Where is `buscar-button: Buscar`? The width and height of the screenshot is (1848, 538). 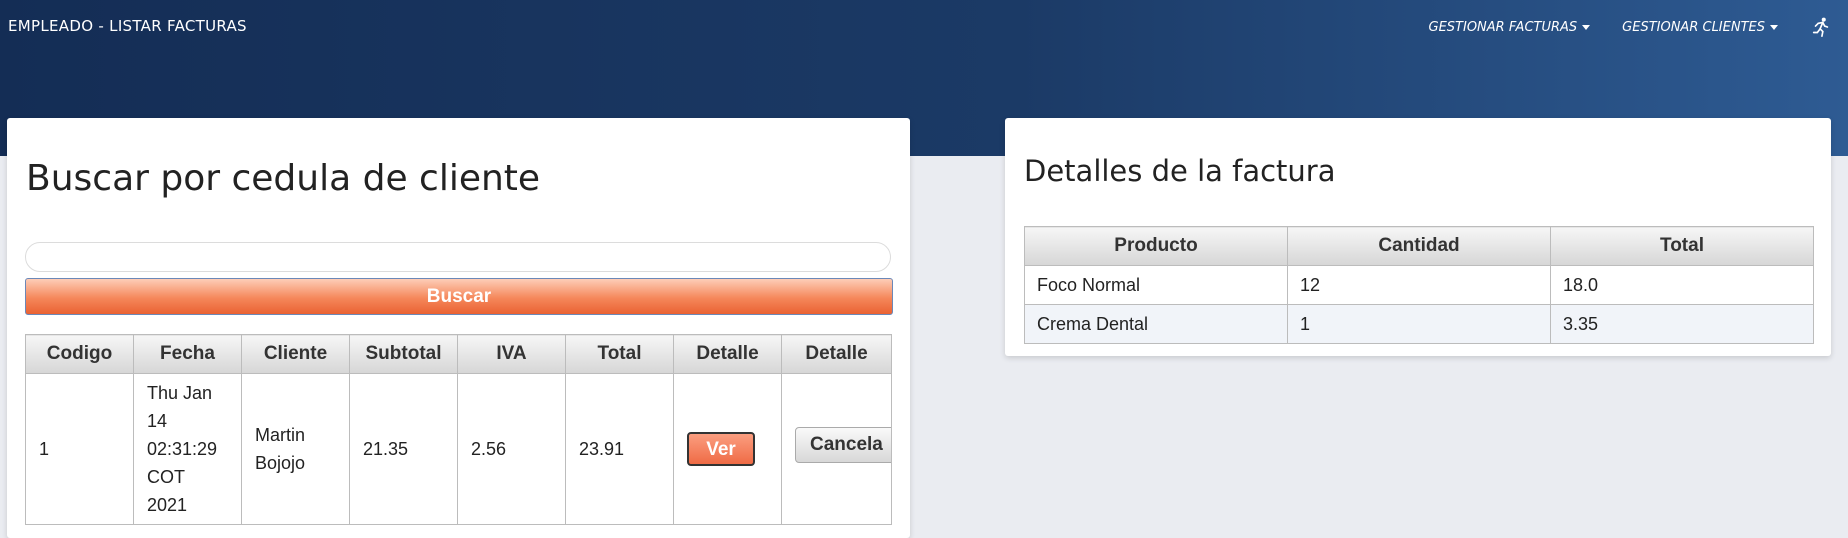 buscar-button: Buscar is located at coordinates (459, 296).